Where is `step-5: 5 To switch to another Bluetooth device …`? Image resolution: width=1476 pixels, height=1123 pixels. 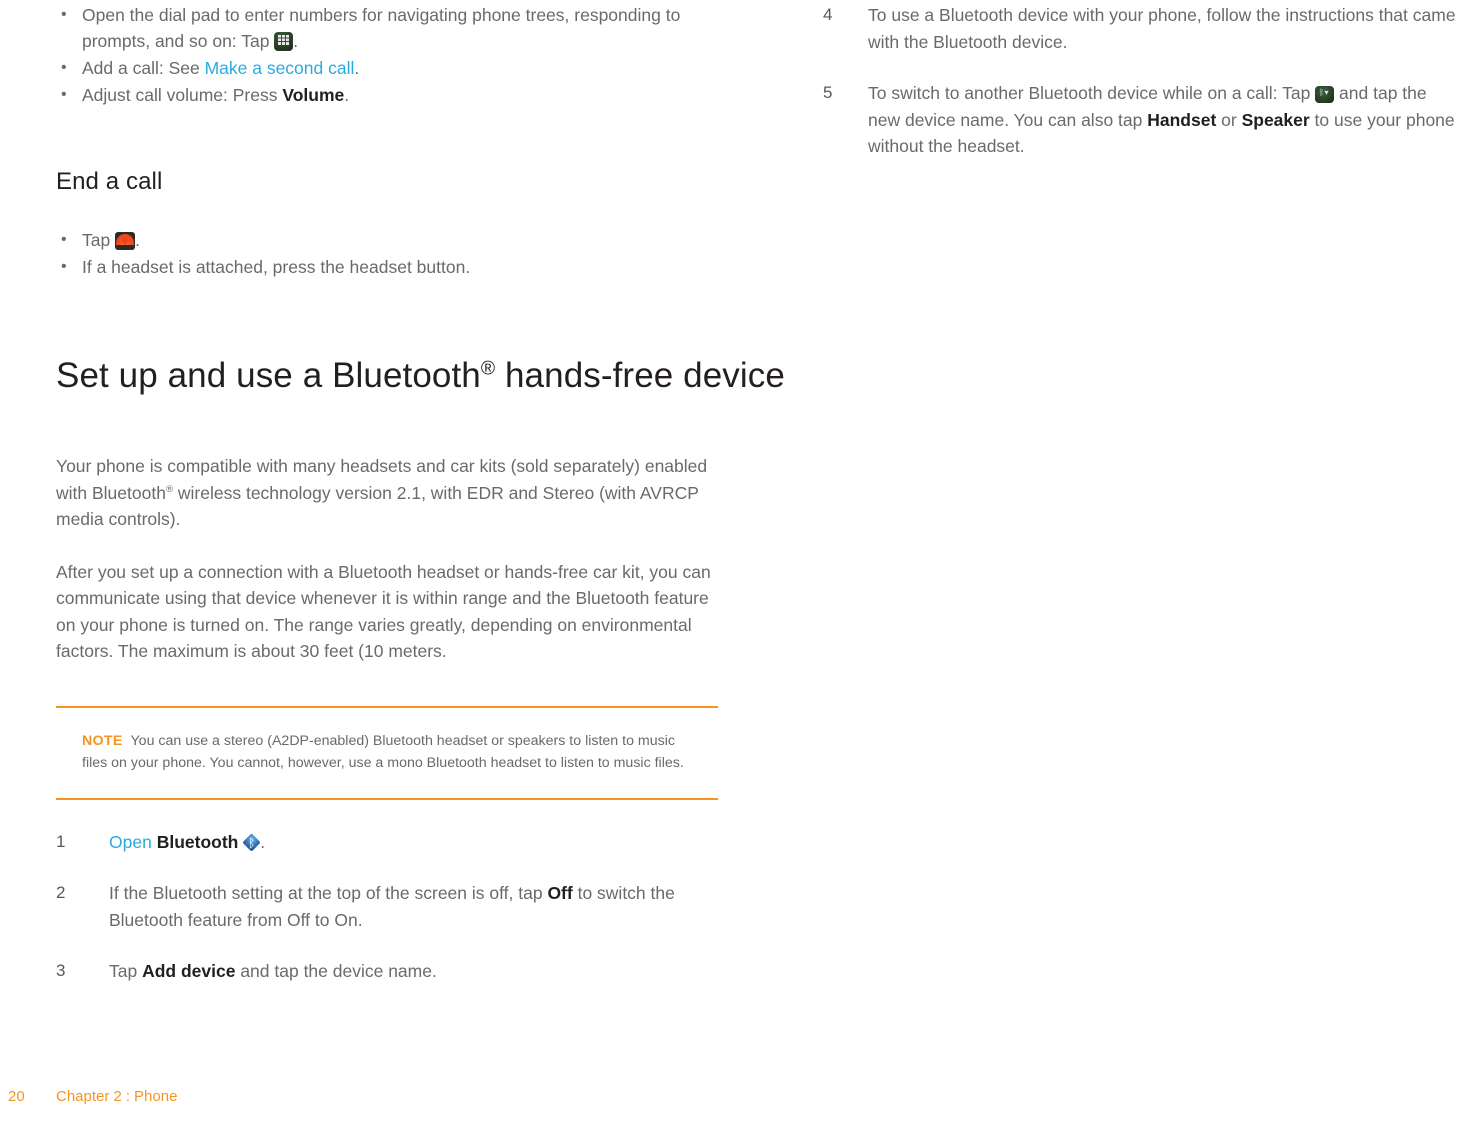 step-5: 5 To switch to another Bluetooth device … is located at coordinates (1143, 120).